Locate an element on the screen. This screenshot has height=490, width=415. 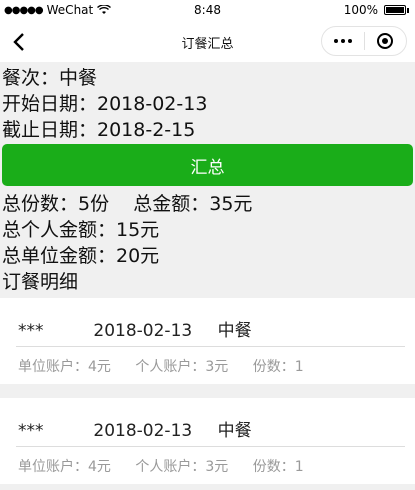
battery-percent: 100% is located at coordinates (360, 10).